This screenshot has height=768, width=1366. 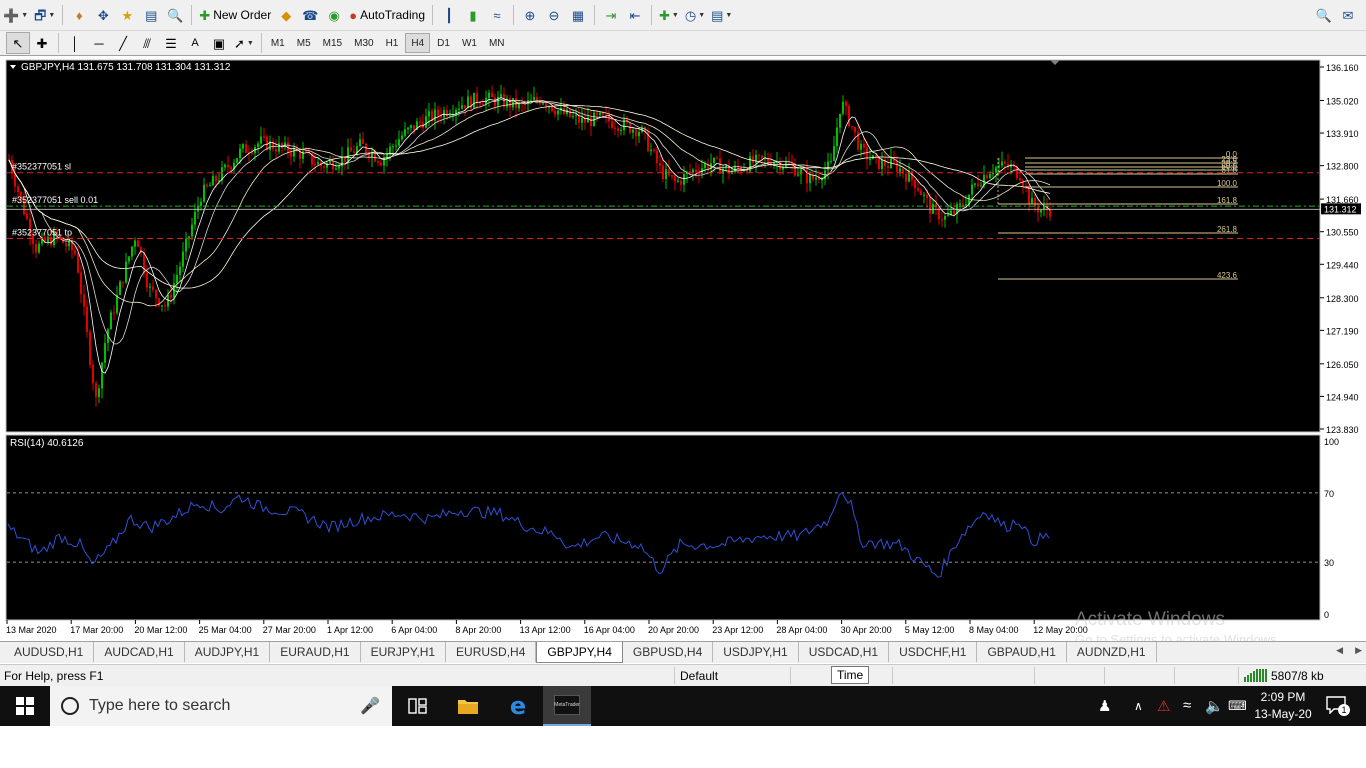 What do you see at coordinates (1022, 652) in the screenshot?
I see `tab-gbpaud-h1: GBPAUD,H1` at bounding box center [1022, 652].